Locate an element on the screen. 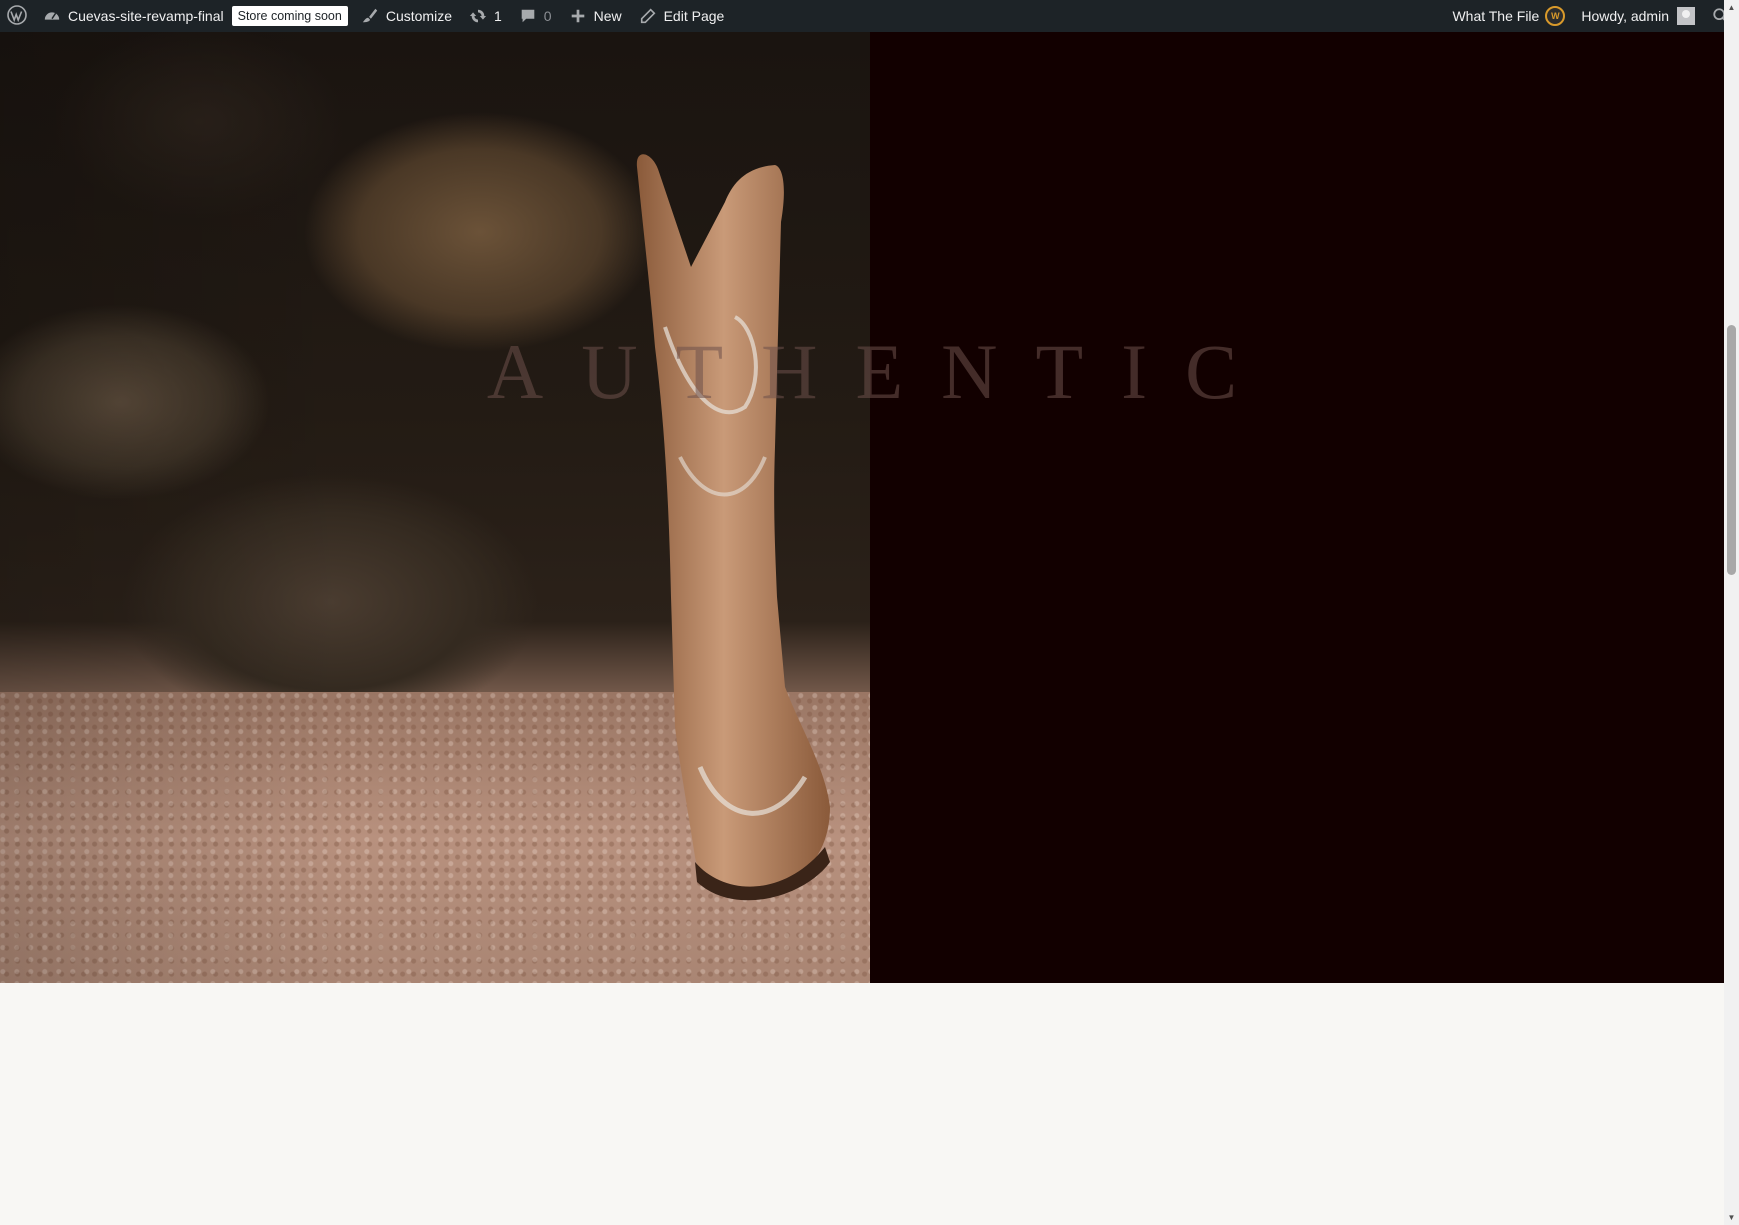  scrollbar-thumb is located at coordinates (1731, 450).